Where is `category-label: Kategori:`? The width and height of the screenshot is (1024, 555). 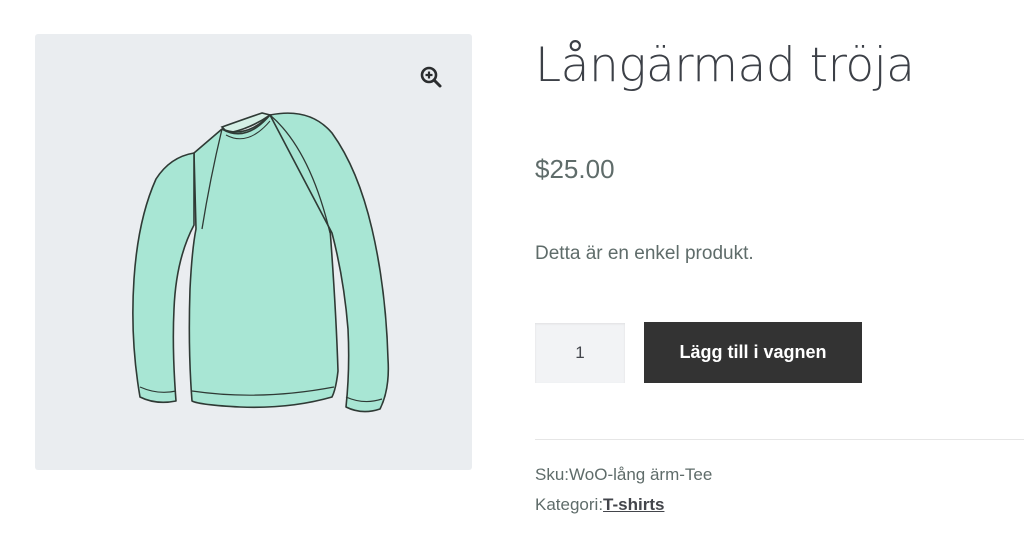
category-label: Kategori: is located at coordinates (569, 504).